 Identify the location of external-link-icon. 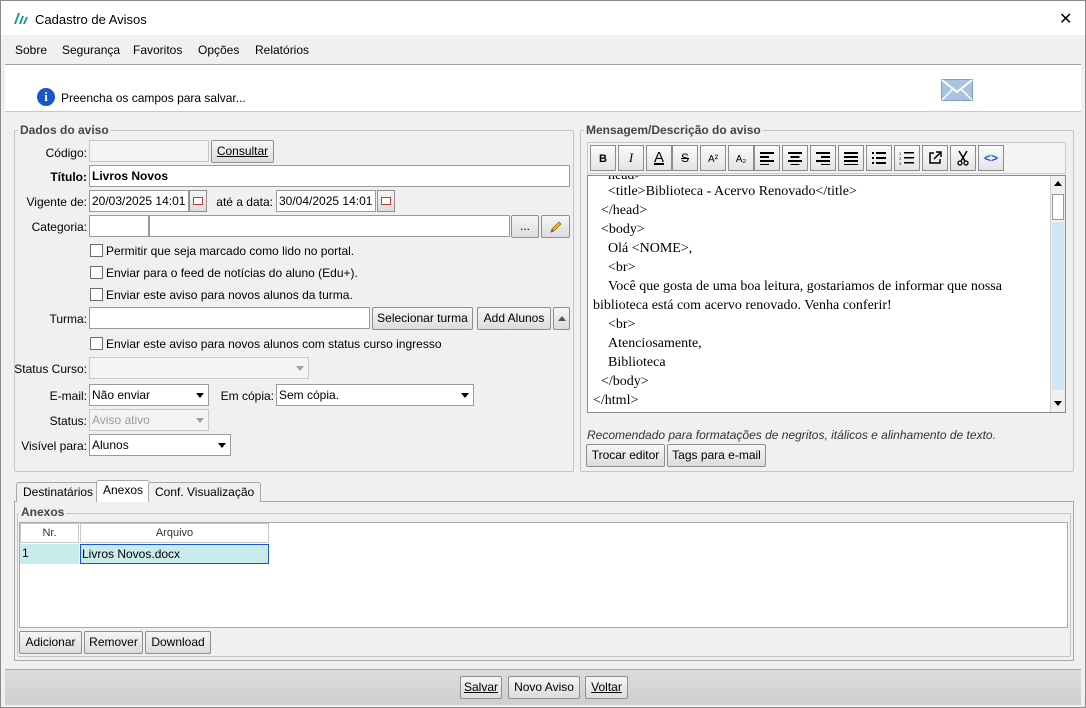
(935, 157).